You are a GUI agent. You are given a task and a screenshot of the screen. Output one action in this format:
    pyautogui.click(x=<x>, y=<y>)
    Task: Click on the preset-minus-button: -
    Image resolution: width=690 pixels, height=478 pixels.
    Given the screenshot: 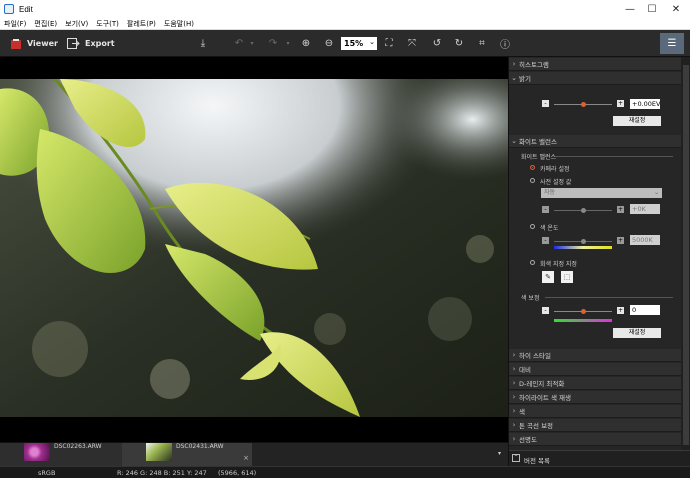 What is the action you would take?
    pyautogui.click(x=545, y=209)
    